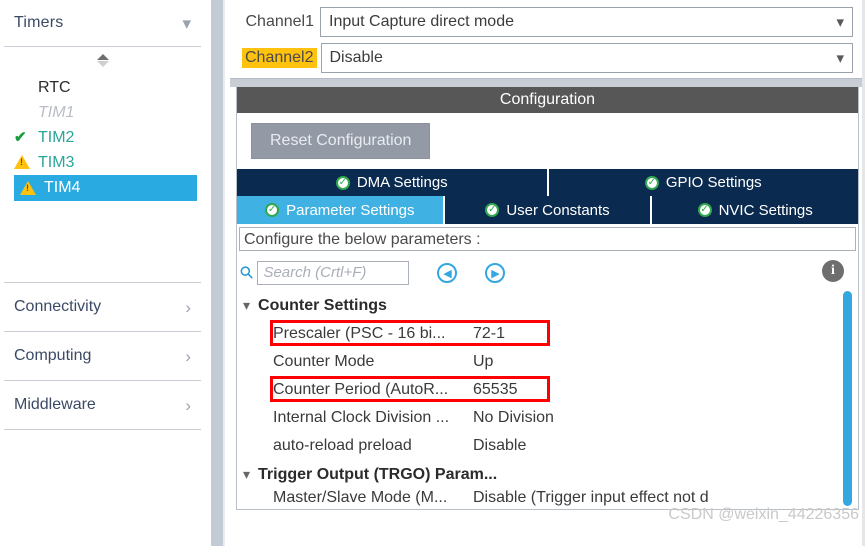 This screenshot has width=865, height=546. What do you see at coordinates (56, 112) in the screenshot?
I see `timer-label: TIM1` at bounding box center [56, 112].